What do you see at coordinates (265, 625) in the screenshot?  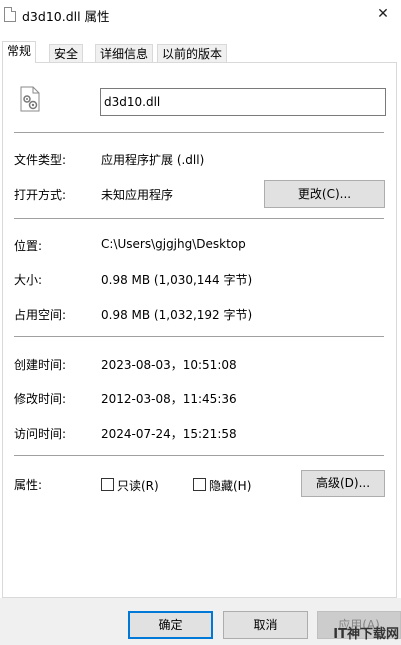 I see `cancel-button: 取消` at bounding box center [265, 625].